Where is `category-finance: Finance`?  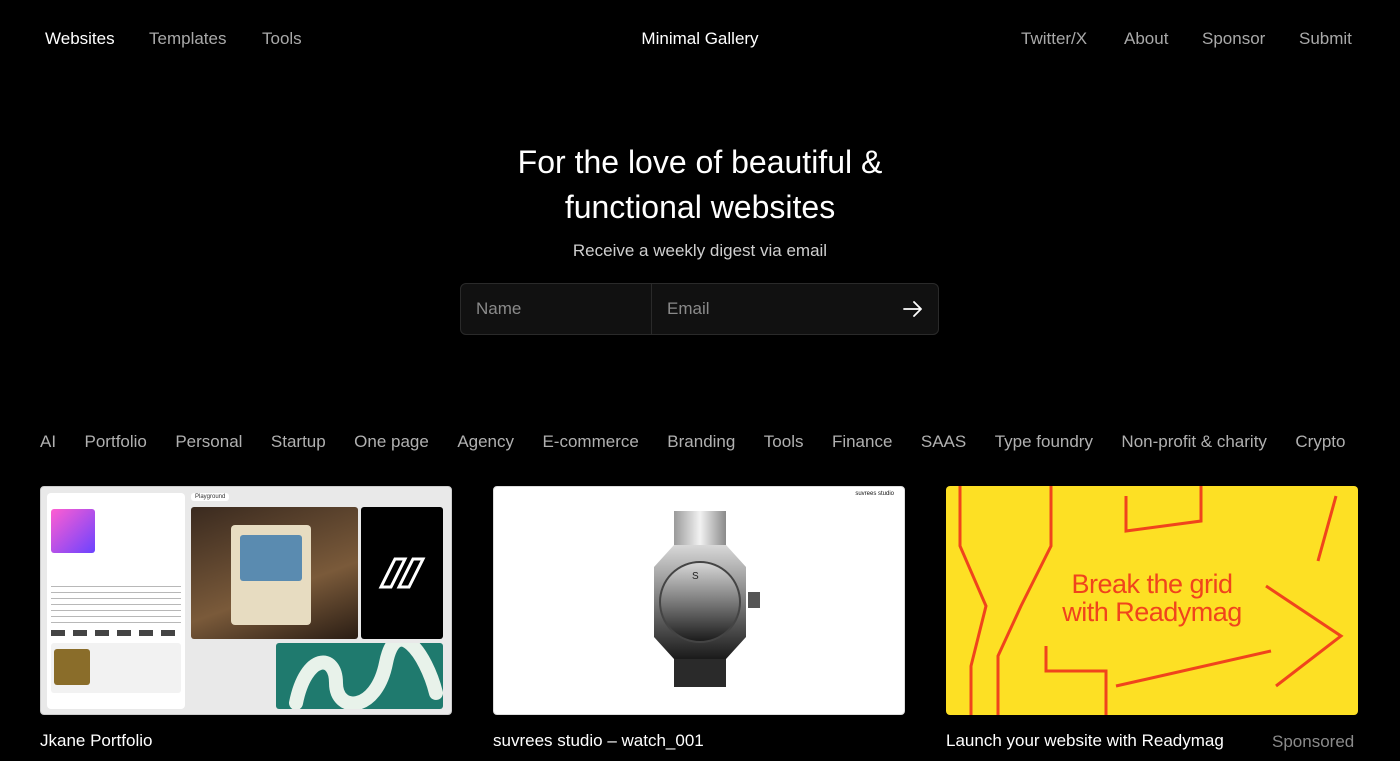 category-finance: Finance is located at coordinates (862, 442).